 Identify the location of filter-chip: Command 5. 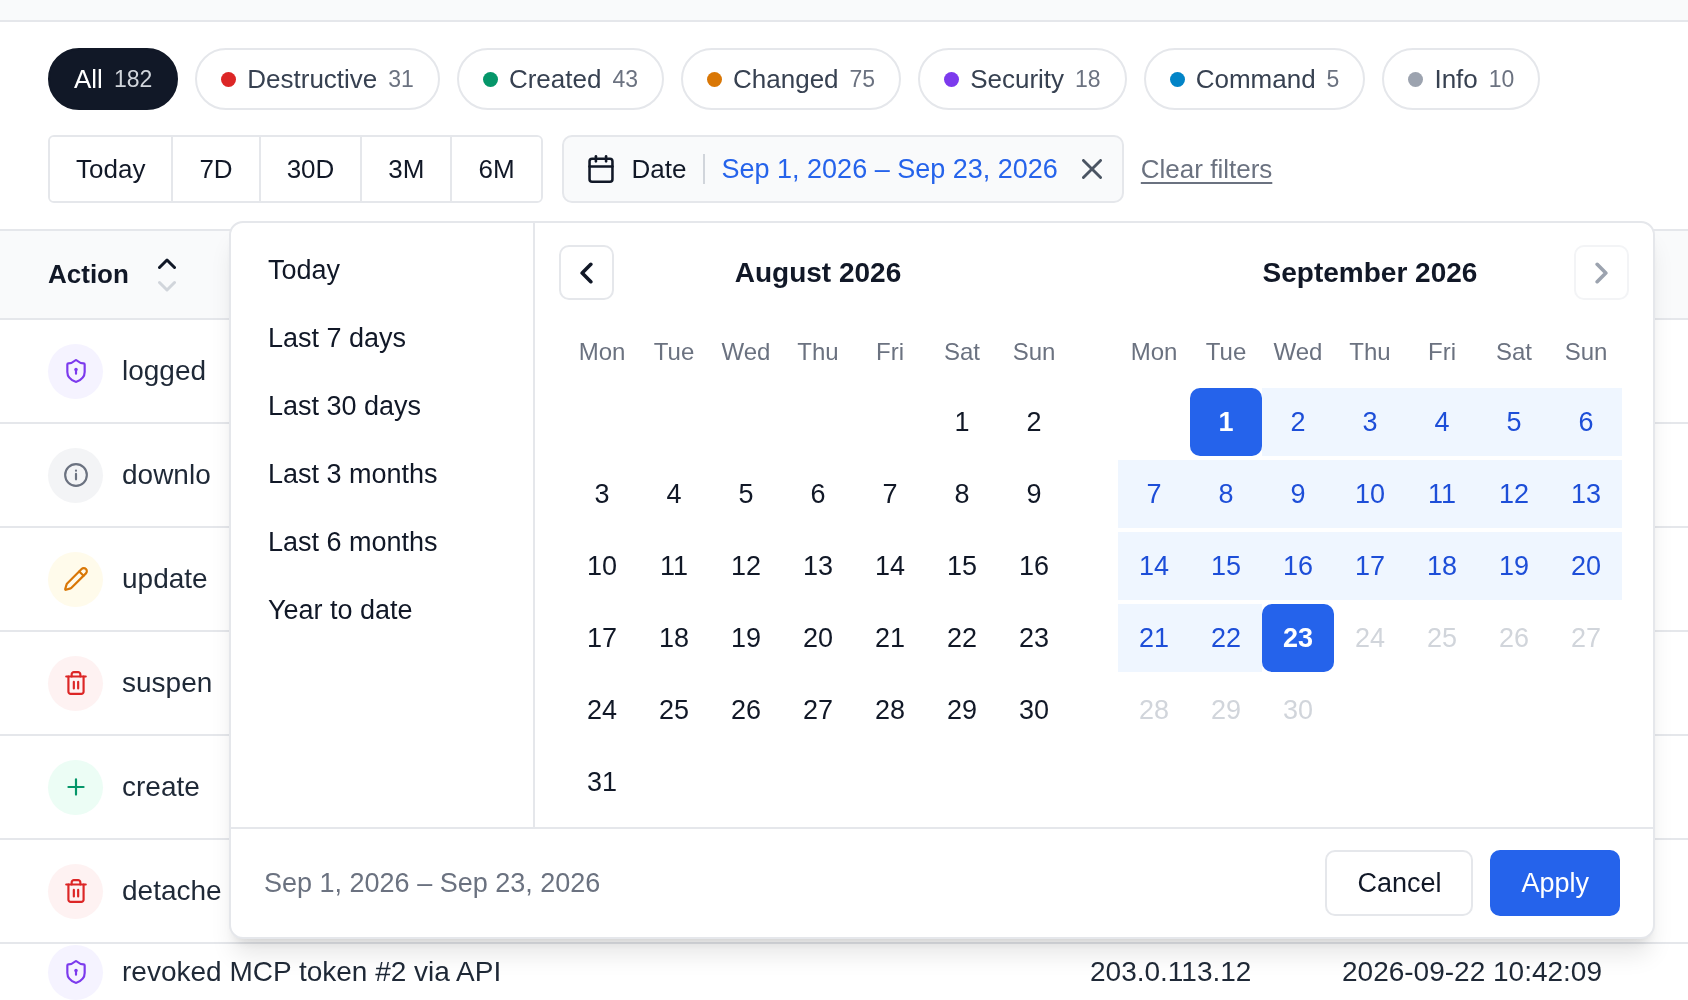
(1254, 79).